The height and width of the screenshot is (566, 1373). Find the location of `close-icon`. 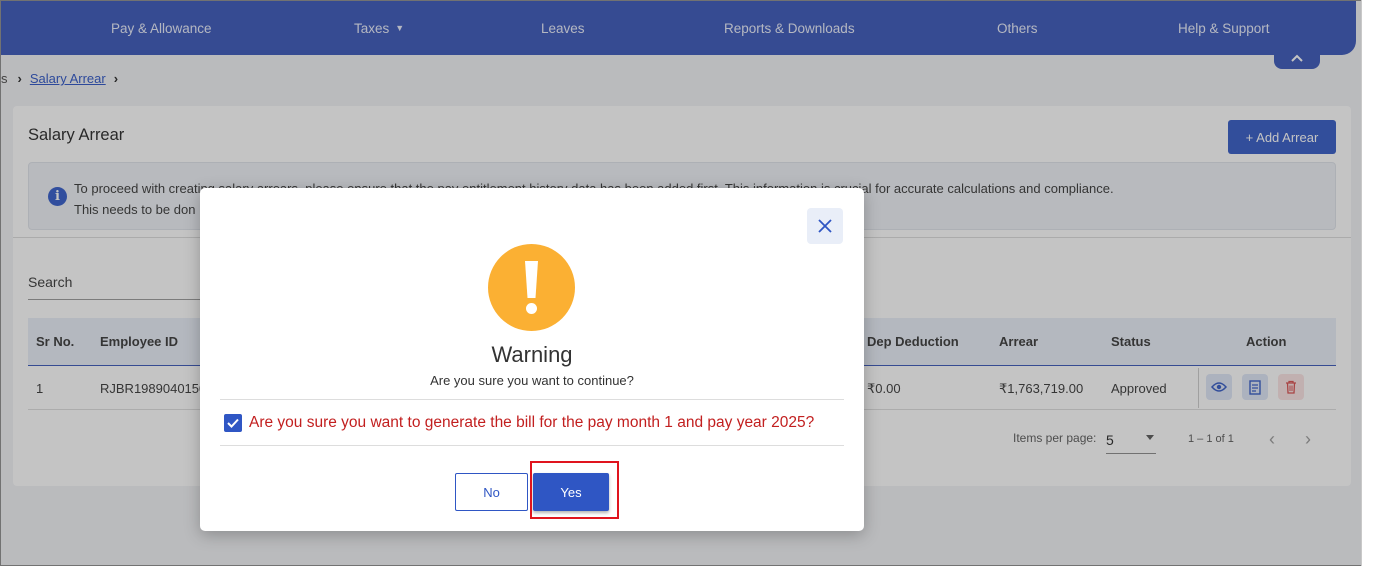

close-icon is located at coordinates (825, 226).